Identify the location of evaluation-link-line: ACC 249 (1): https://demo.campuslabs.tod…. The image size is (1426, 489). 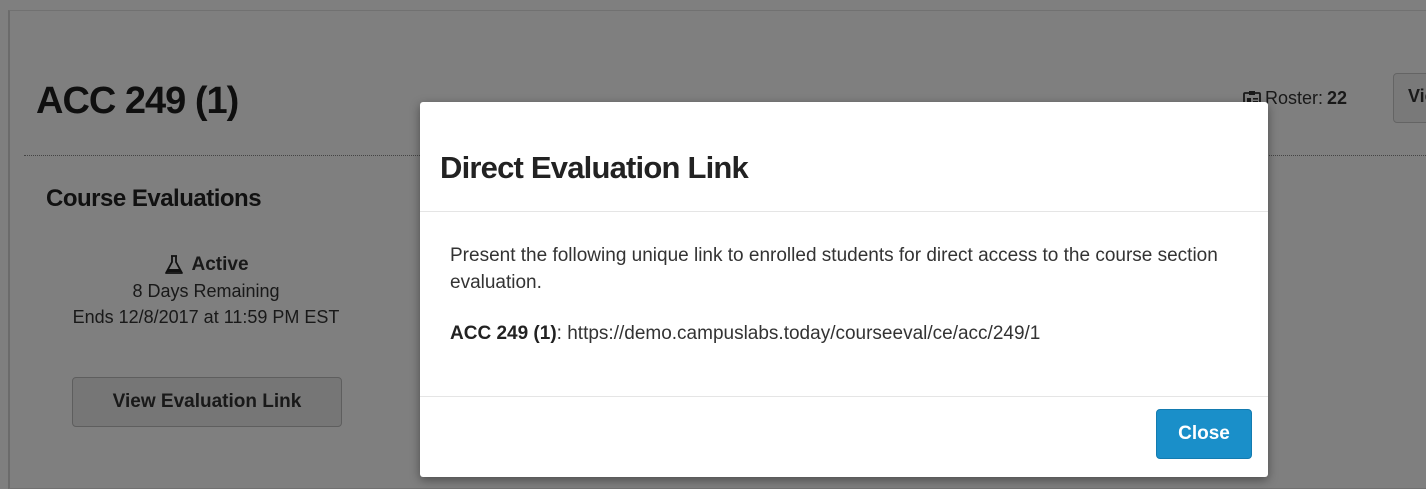
(844, 333).